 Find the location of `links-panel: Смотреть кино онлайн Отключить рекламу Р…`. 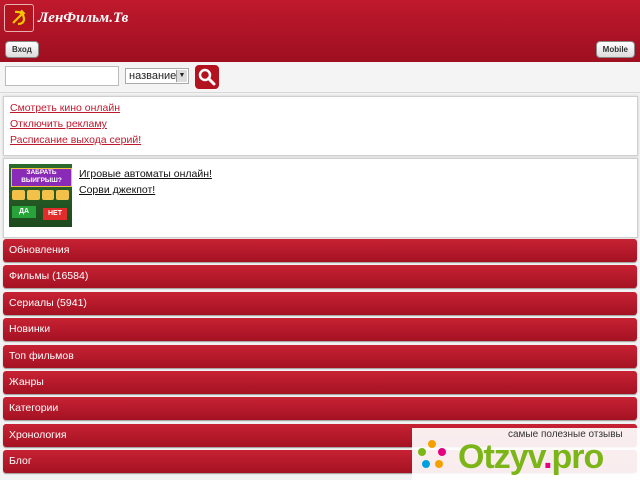

links-panel: Смотреть кино онлайн Отключить рекламу Р… is located at coordinates (320, 126).